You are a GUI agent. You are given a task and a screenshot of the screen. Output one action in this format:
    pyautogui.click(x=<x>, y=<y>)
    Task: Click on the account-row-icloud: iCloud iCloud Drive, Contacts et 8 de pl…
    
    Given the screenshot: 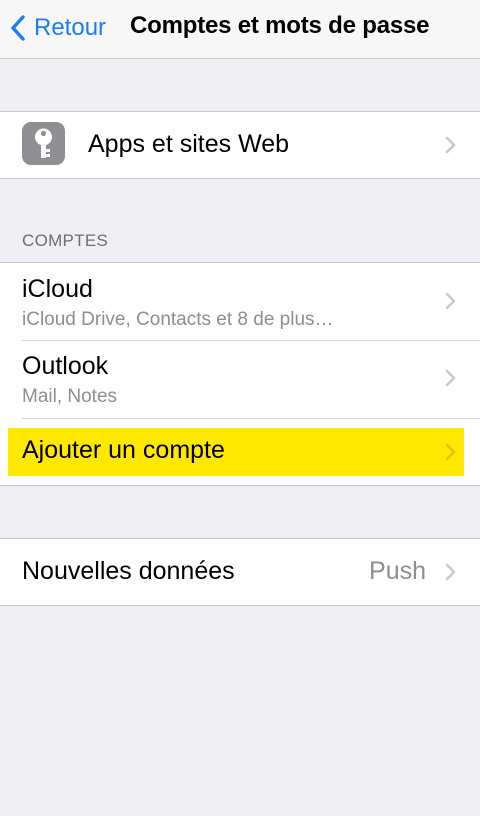 What is the action you would take?
    pyautogui.click(x=240, y=301)
    